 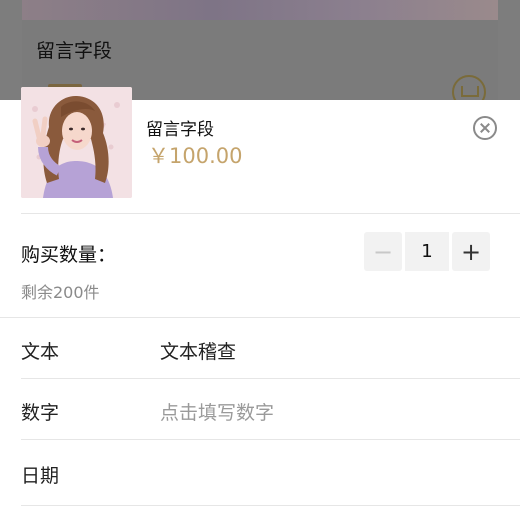 I want to click on increment-button: +, so click(x=471, y=251).